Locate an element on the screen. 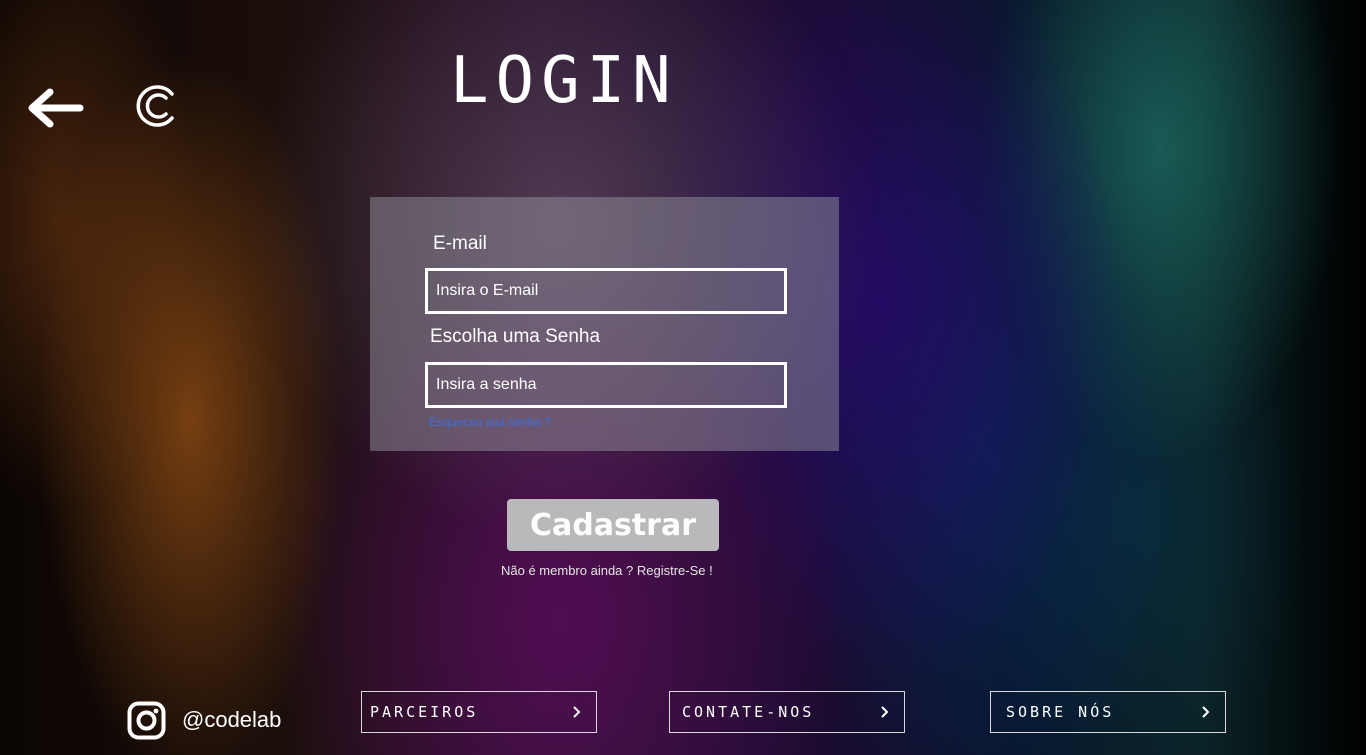 This screenshot has width=1366, height=755. partners-label: PARCEIROS is located at coordinates (424, 712).